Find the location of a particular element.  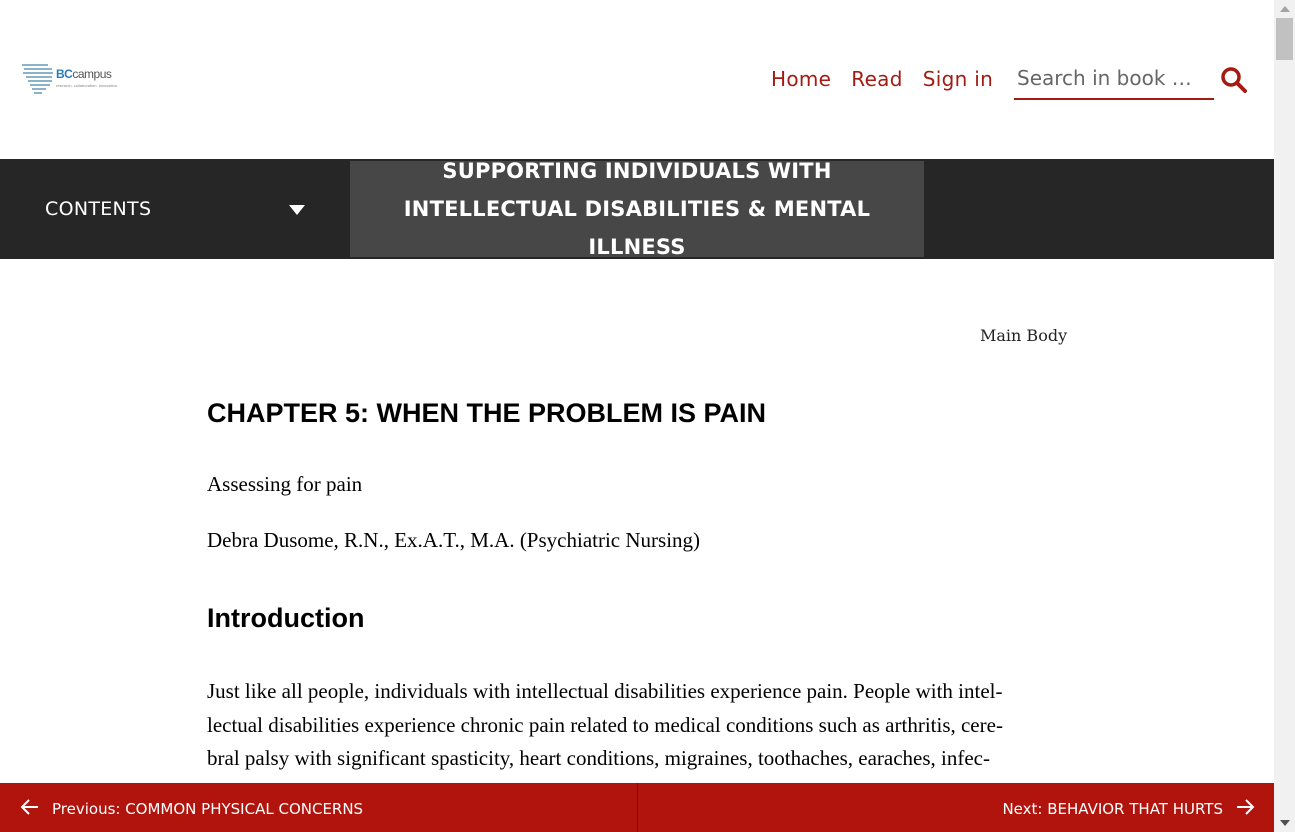

previous-chapter-label: Previous: COMMON PHYSICAL CONCERNS is located at coordinates (208, 809).